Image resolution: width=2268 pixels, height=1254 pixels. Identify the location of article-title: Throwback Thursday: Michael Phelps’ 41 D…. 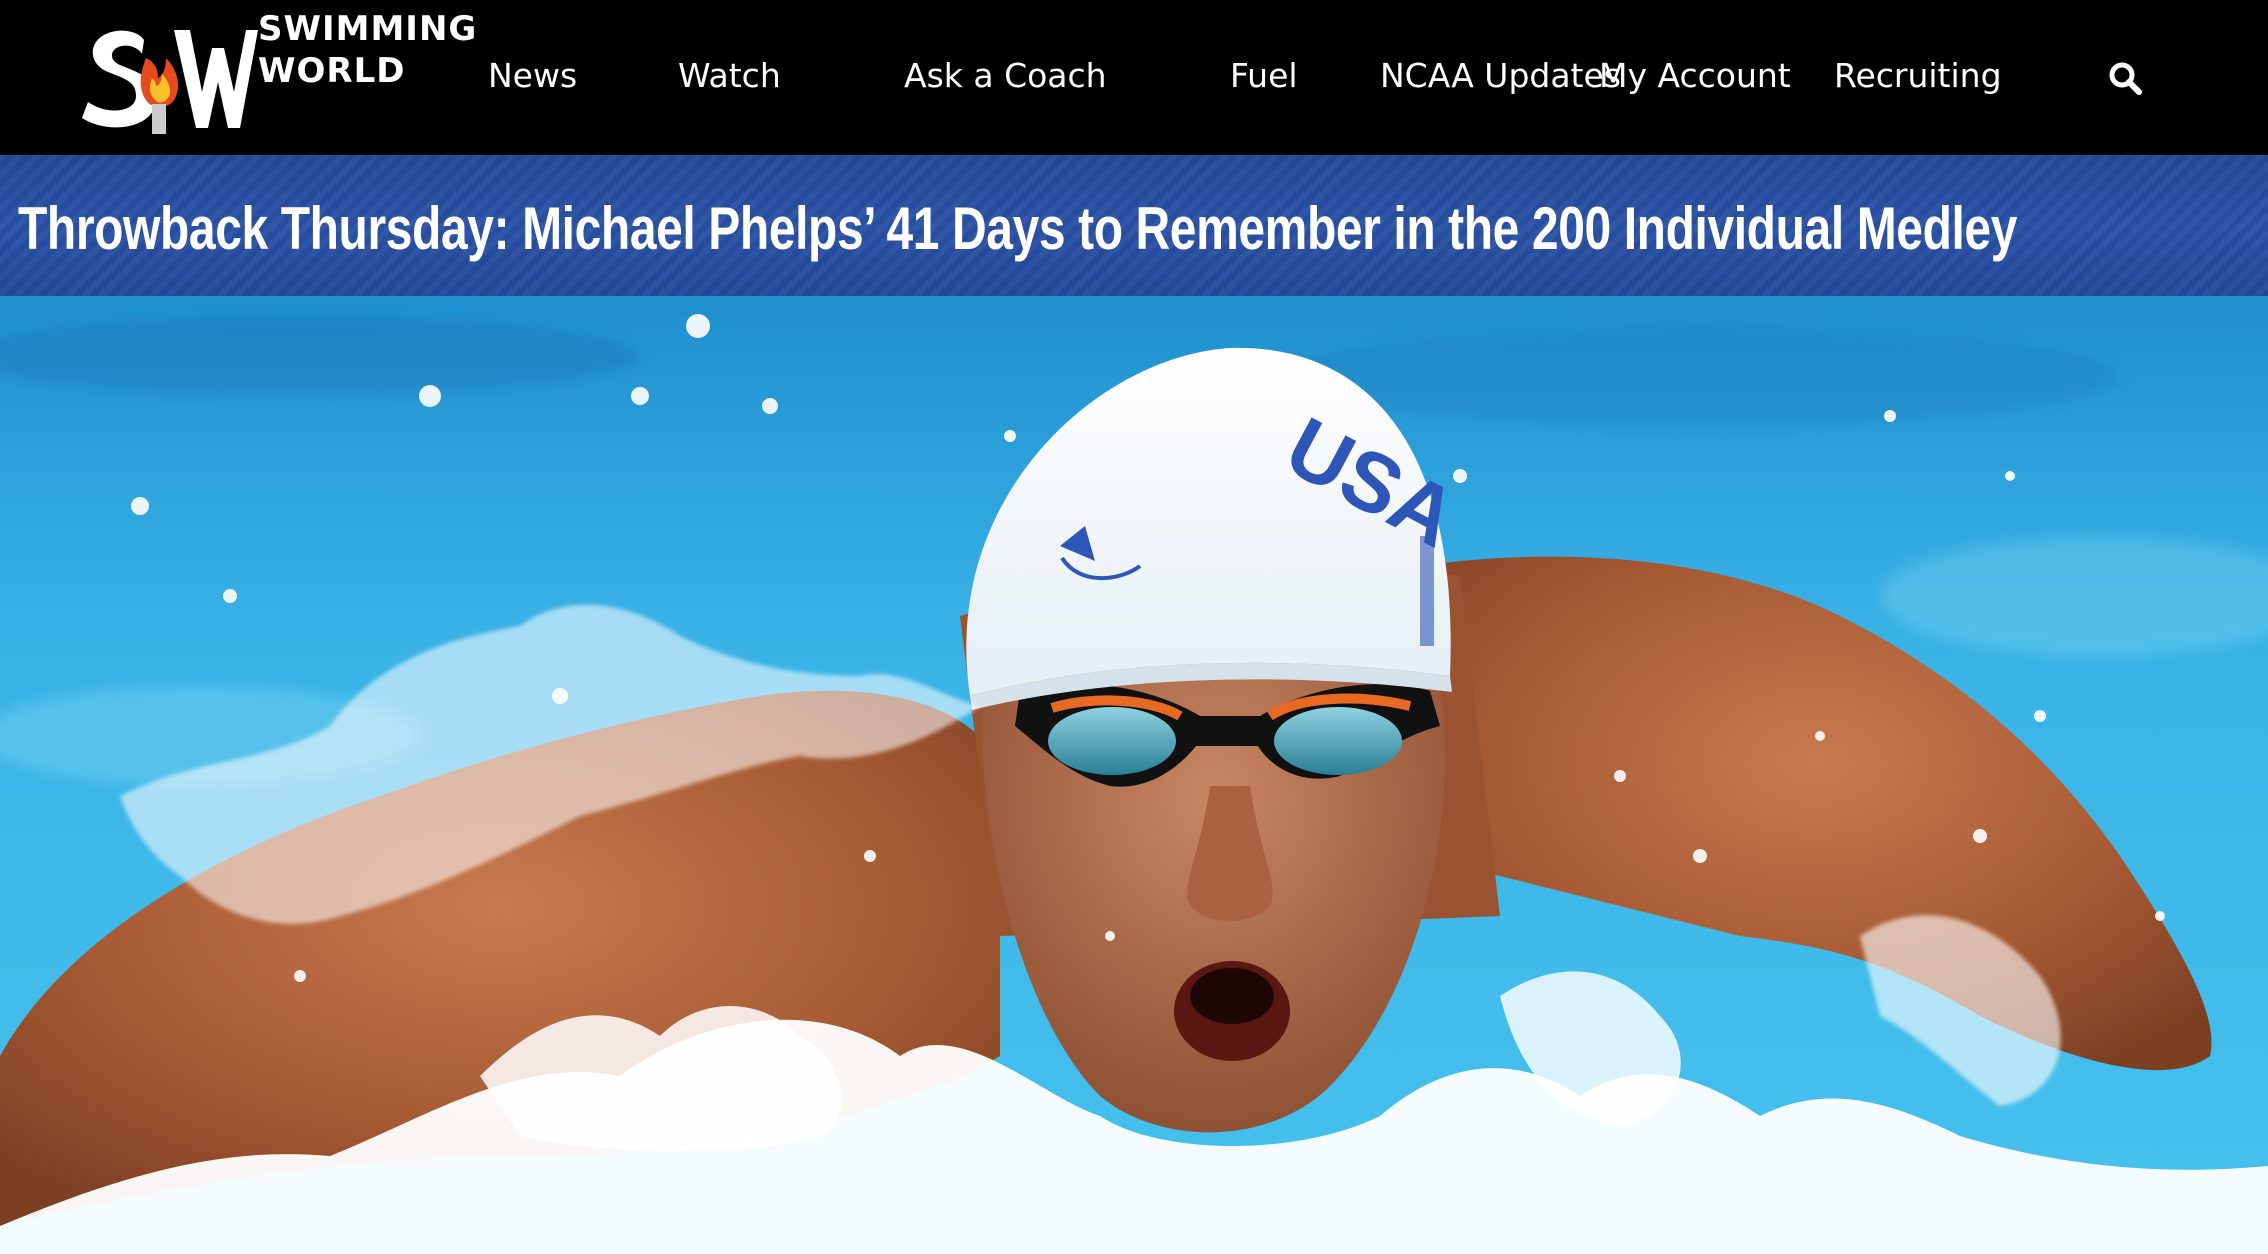
(1018, 228).